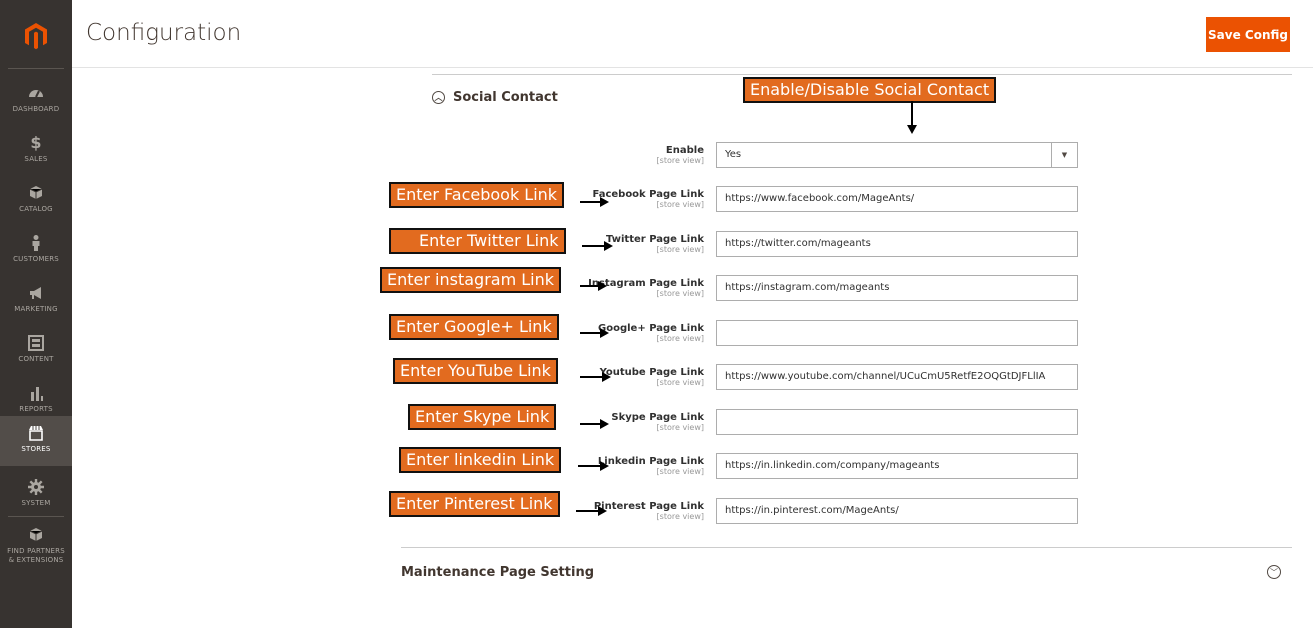 The height and width of the screenshot is (628, 1313). Describe the element at coordinates (36, 101) in the screenshot. I see `nav-dashboard: DASHBOARD` at that location.